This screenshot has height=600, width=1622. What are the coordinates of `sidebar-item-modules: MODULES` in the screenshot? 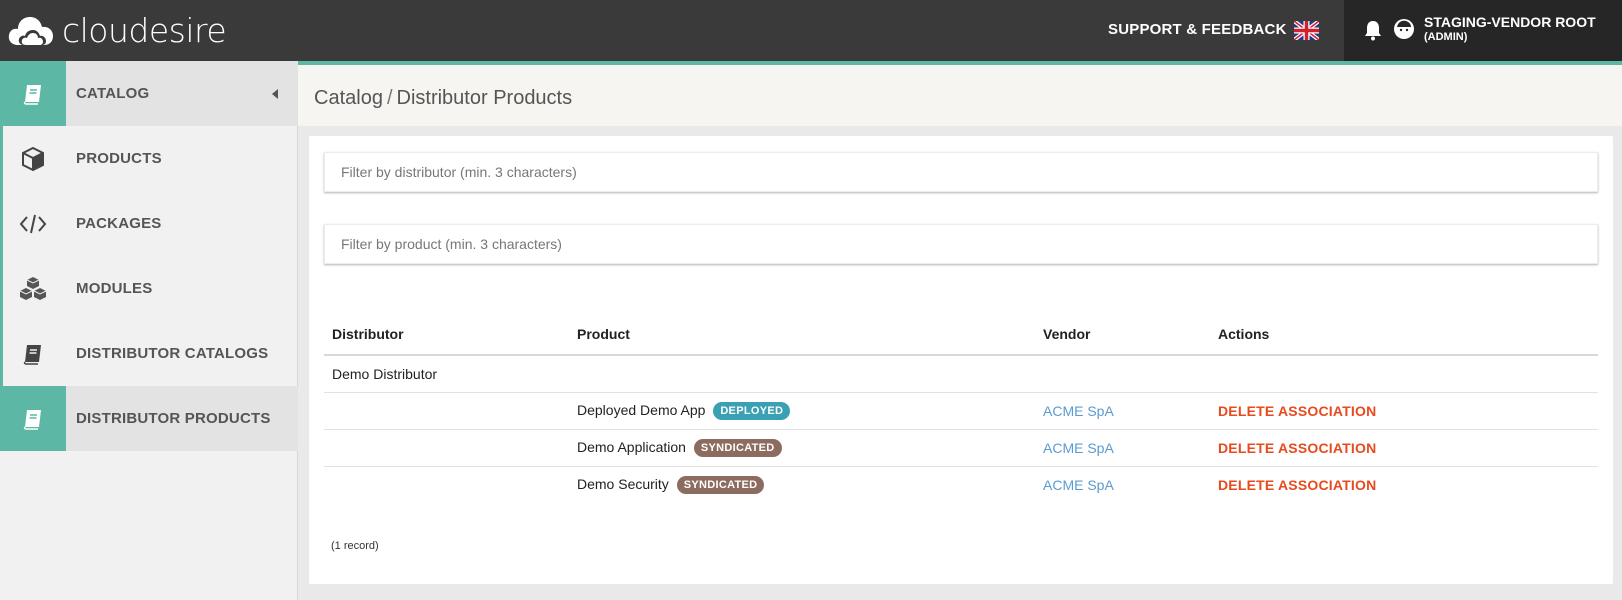 It's located at (149, 288).